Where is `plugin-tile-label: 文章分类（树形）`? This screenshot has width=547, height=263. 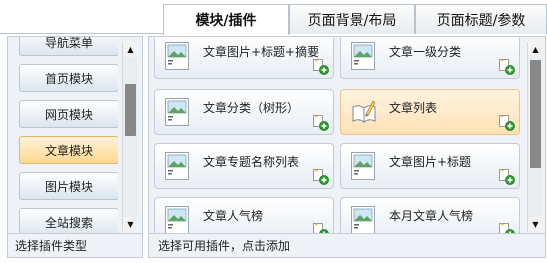
plugin-tile-label: 文章分类（树形） is located at coordinates (251, 108).